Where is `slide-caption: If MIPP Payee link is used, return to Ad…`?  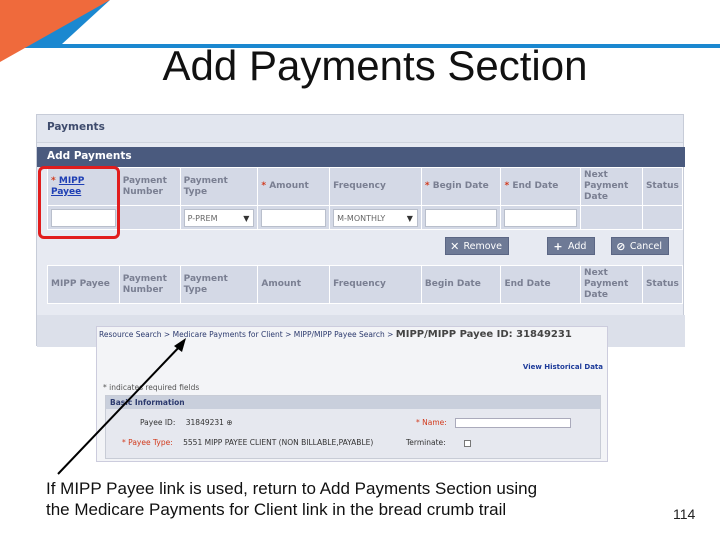 slide-caption: If MIPP Payee link is used, return to Ad… is located at coordinates (292, 499).